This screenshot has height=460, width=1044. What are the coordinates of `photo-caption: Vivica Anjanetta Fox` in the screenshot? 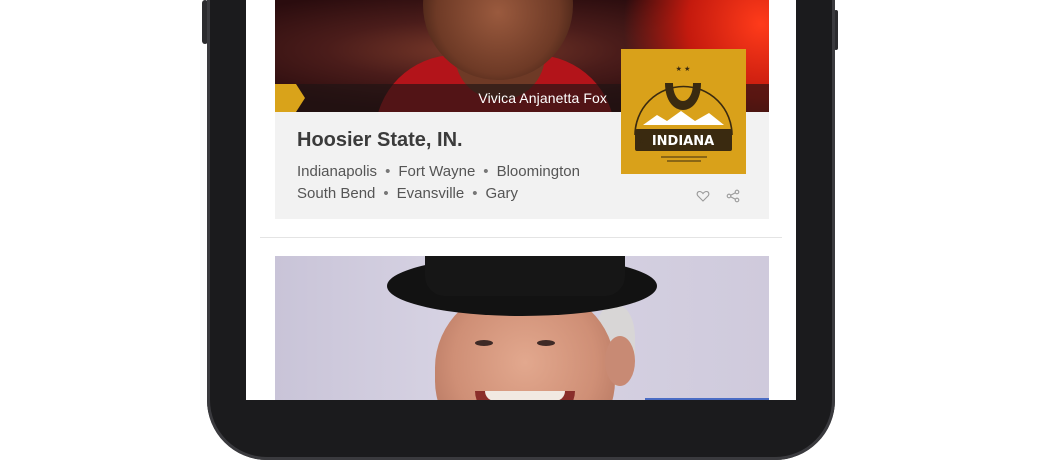 It's located at (542, 98).